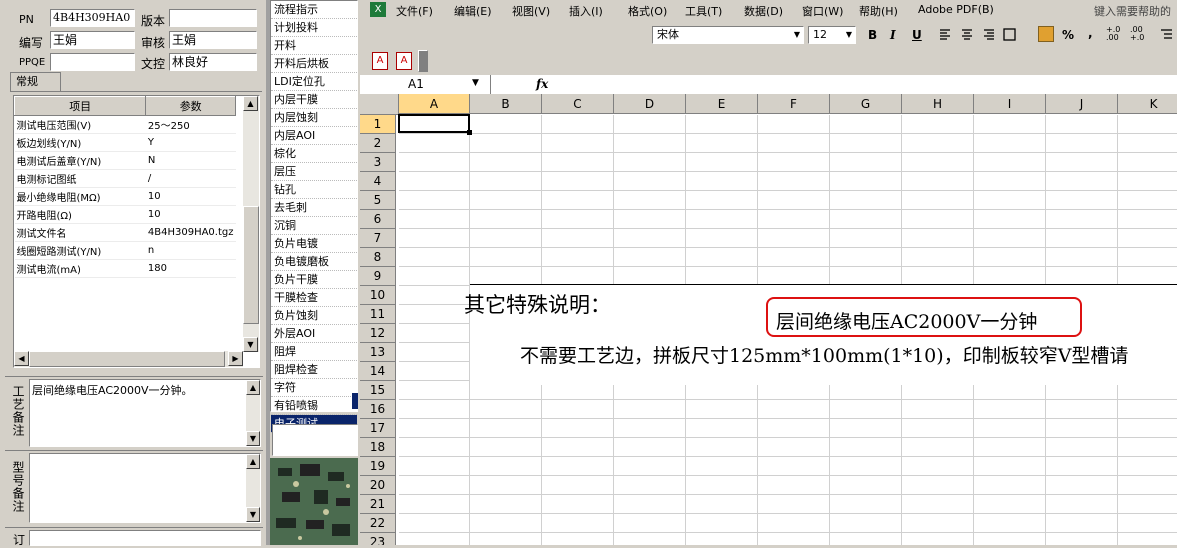  Describe the element at coordinates (378, 181) in the screenshot. I see `row-header: 4` at that location.